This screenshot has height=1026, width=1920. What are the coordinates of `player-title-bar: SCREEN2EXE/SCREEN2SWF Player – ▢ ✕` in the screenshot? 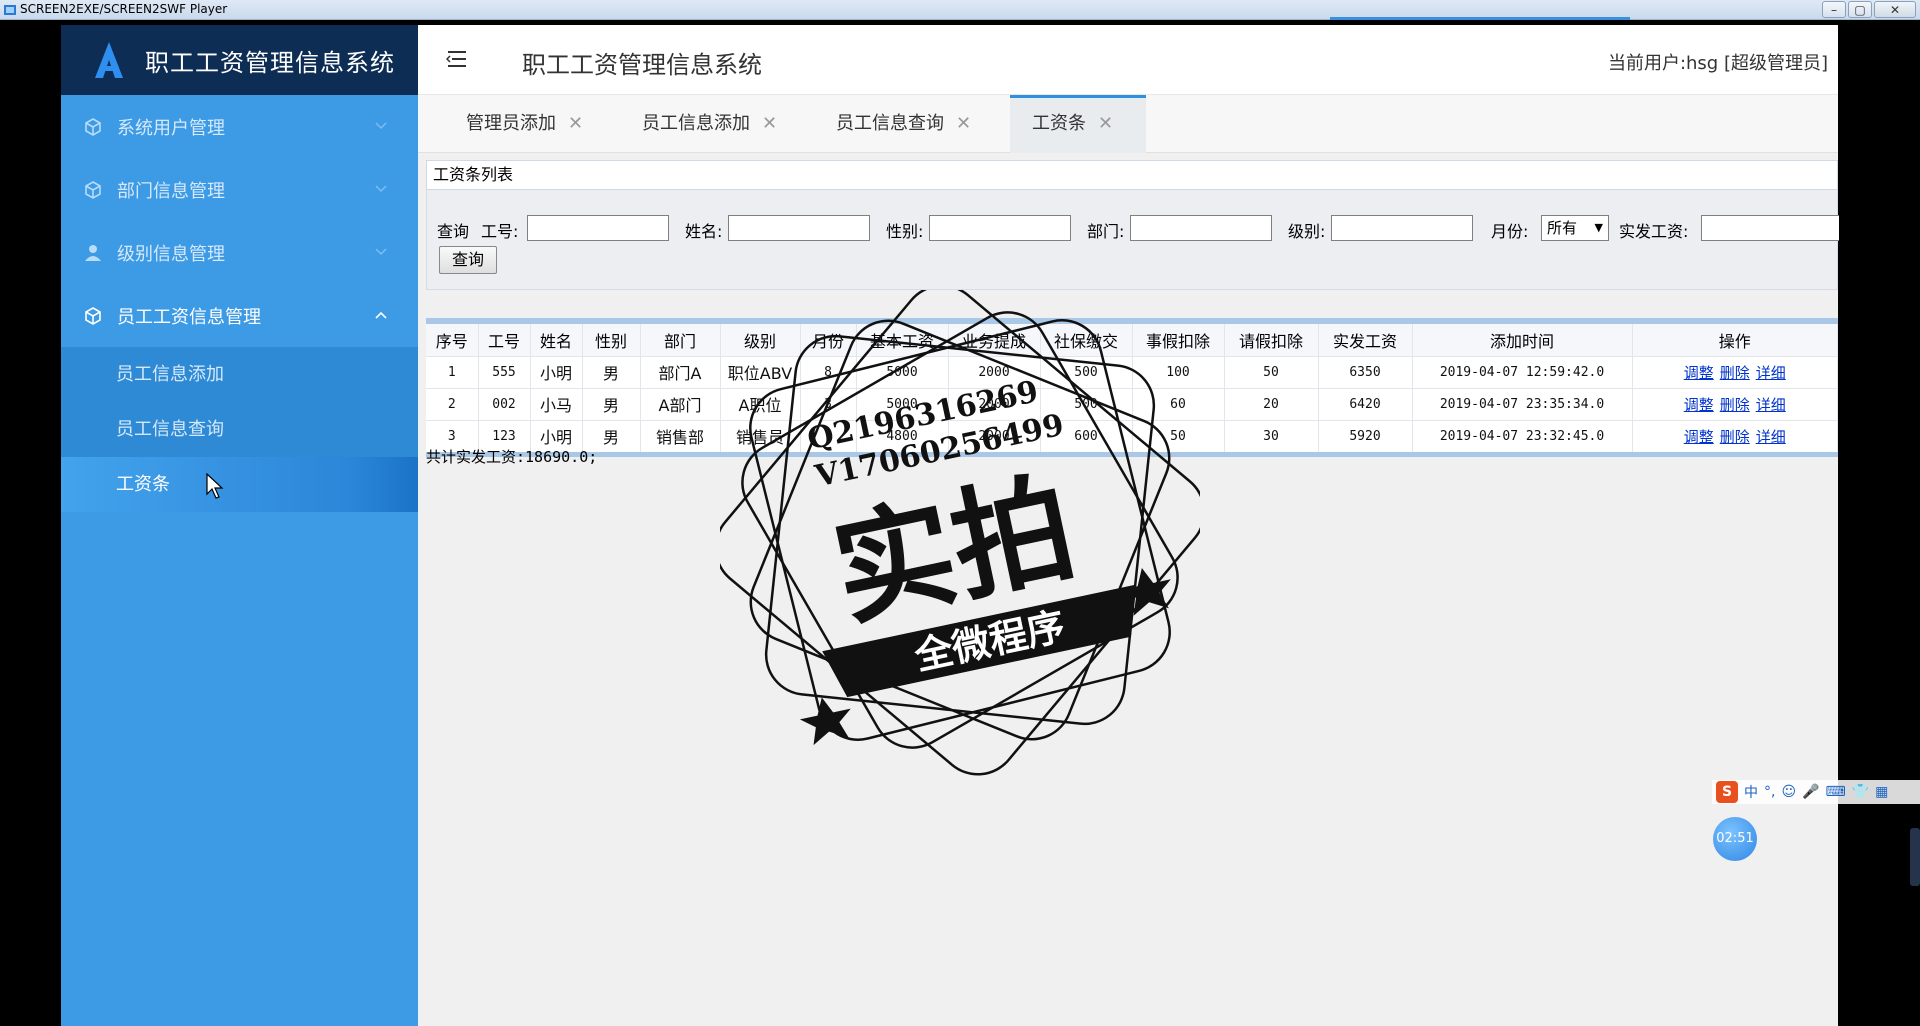 It's located at (960, 10).